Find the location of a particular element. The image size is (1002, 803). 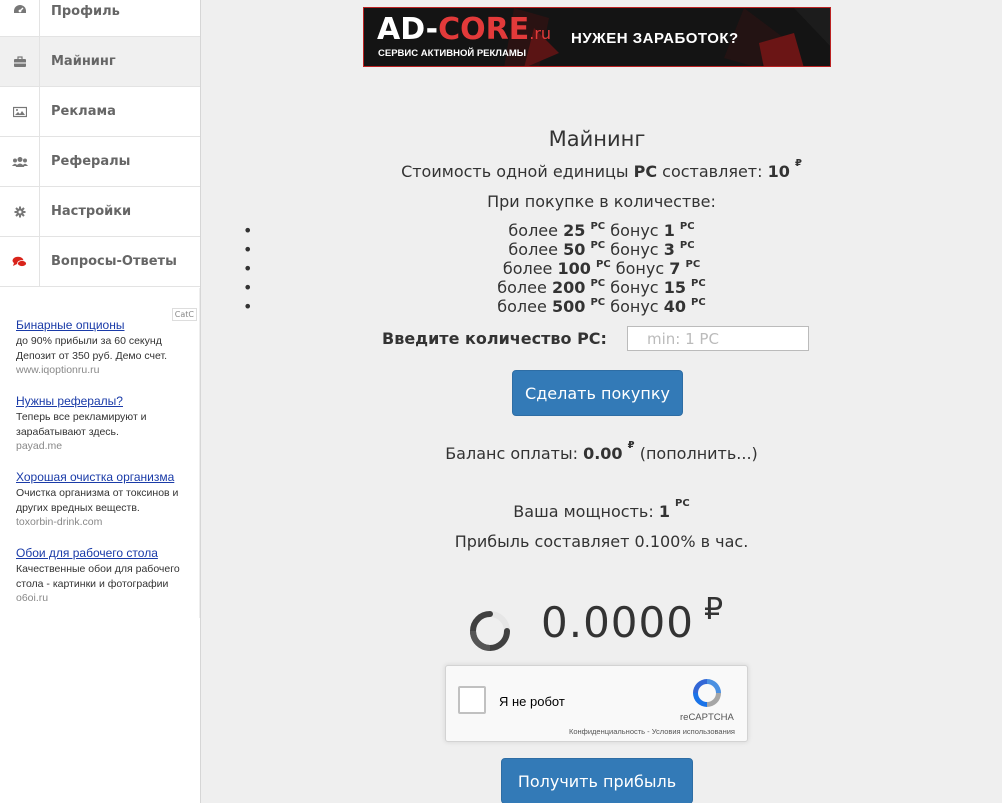

list-item: • более 50 PC бонус 3 PC is located at coordinates (469, 249).